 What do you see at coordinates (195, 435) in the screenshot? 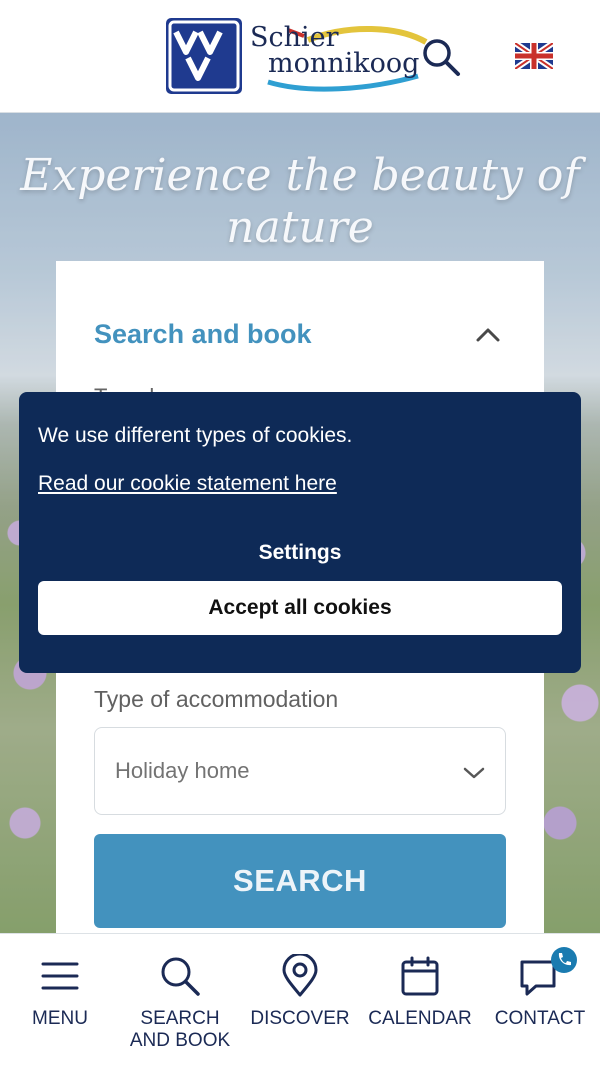
I see `cookie-message: We use different types of cookies.` at bounding box center [195, 435].